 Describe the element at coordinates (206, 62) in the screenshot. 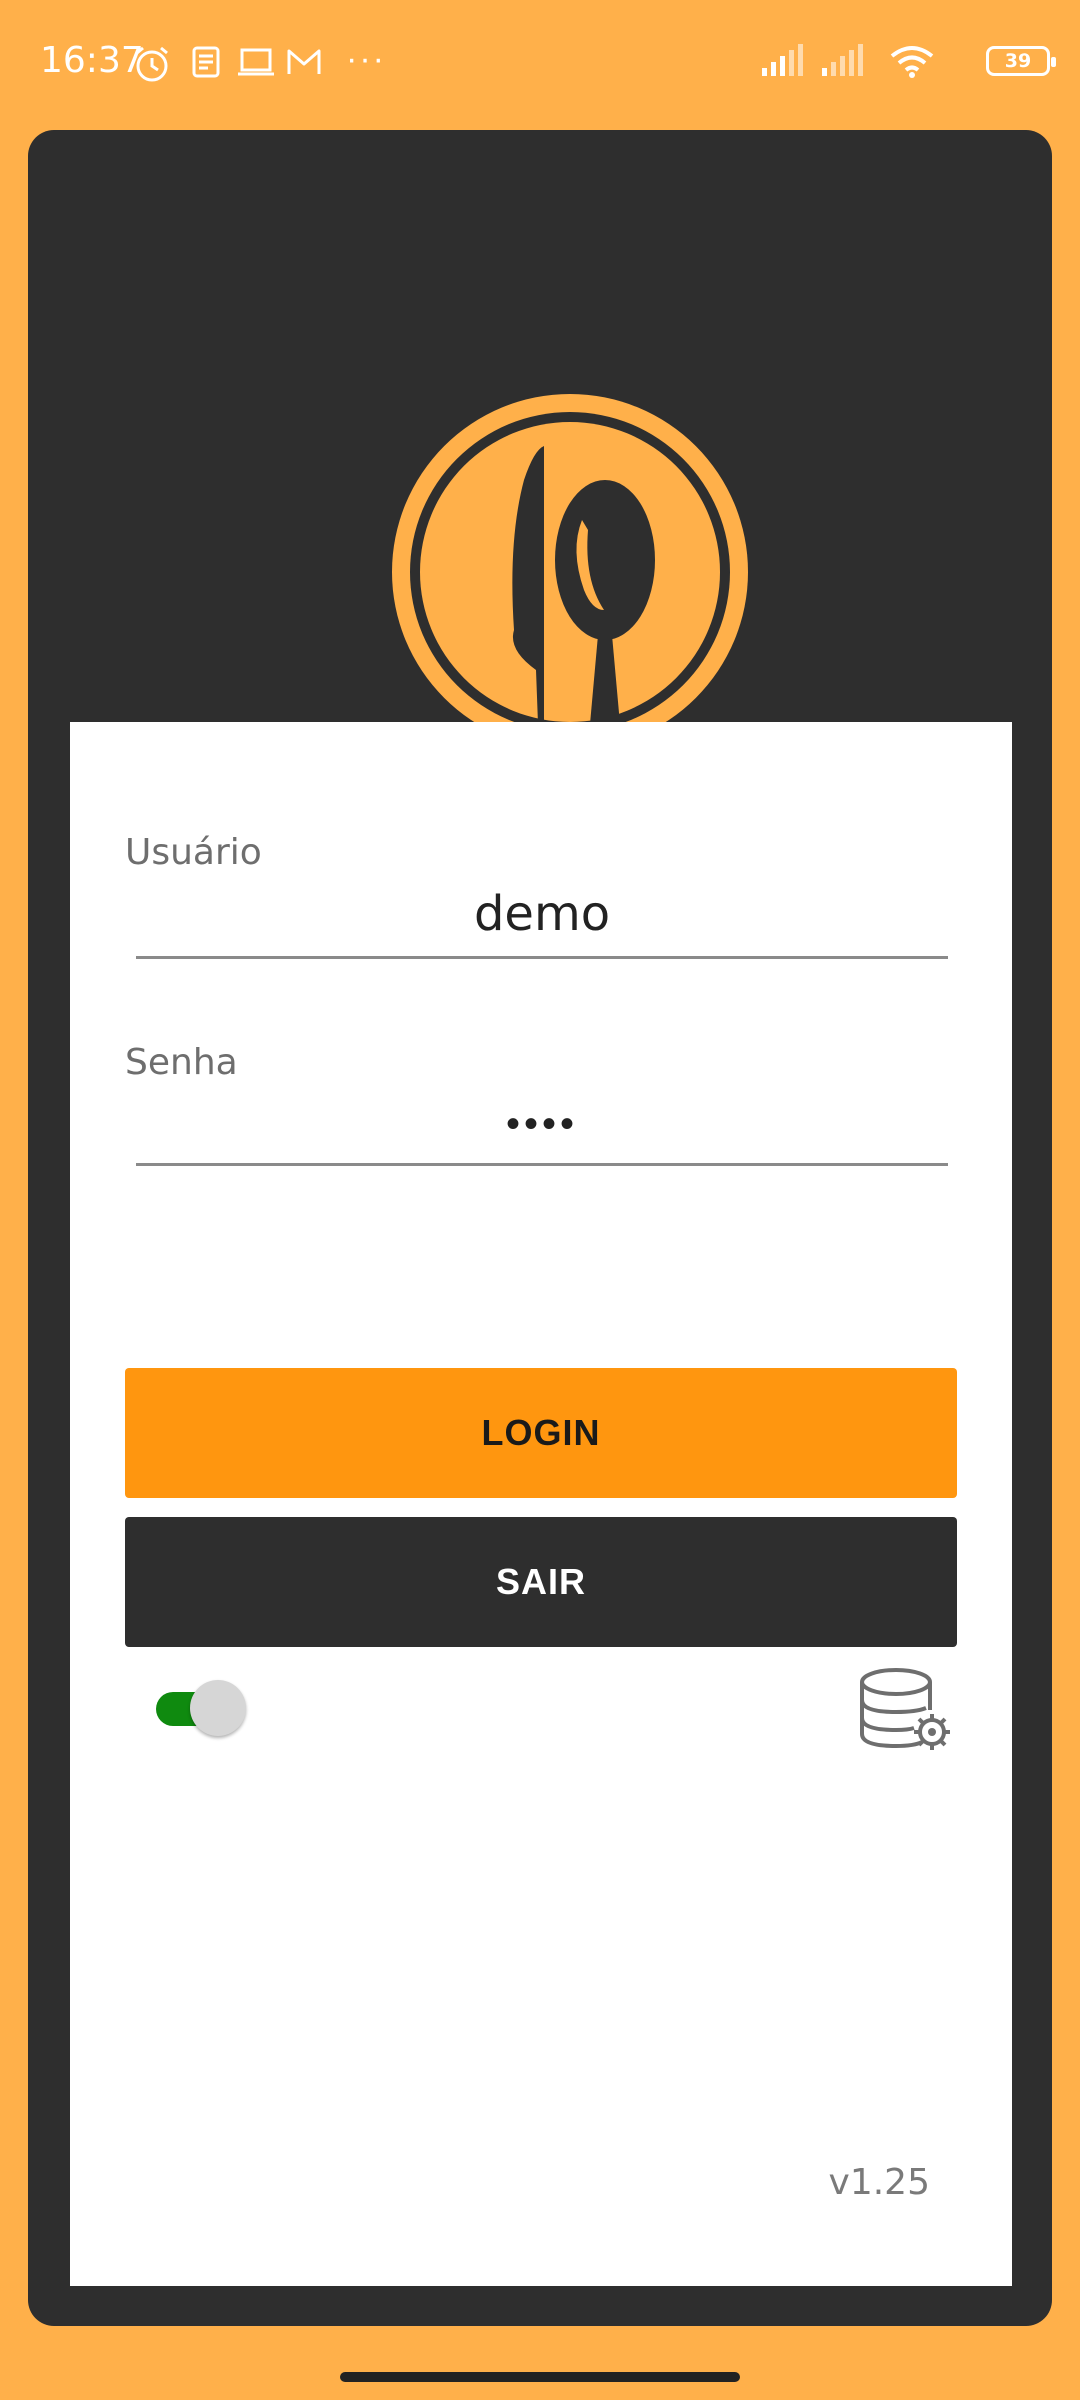

I see `news-icon` at that location.